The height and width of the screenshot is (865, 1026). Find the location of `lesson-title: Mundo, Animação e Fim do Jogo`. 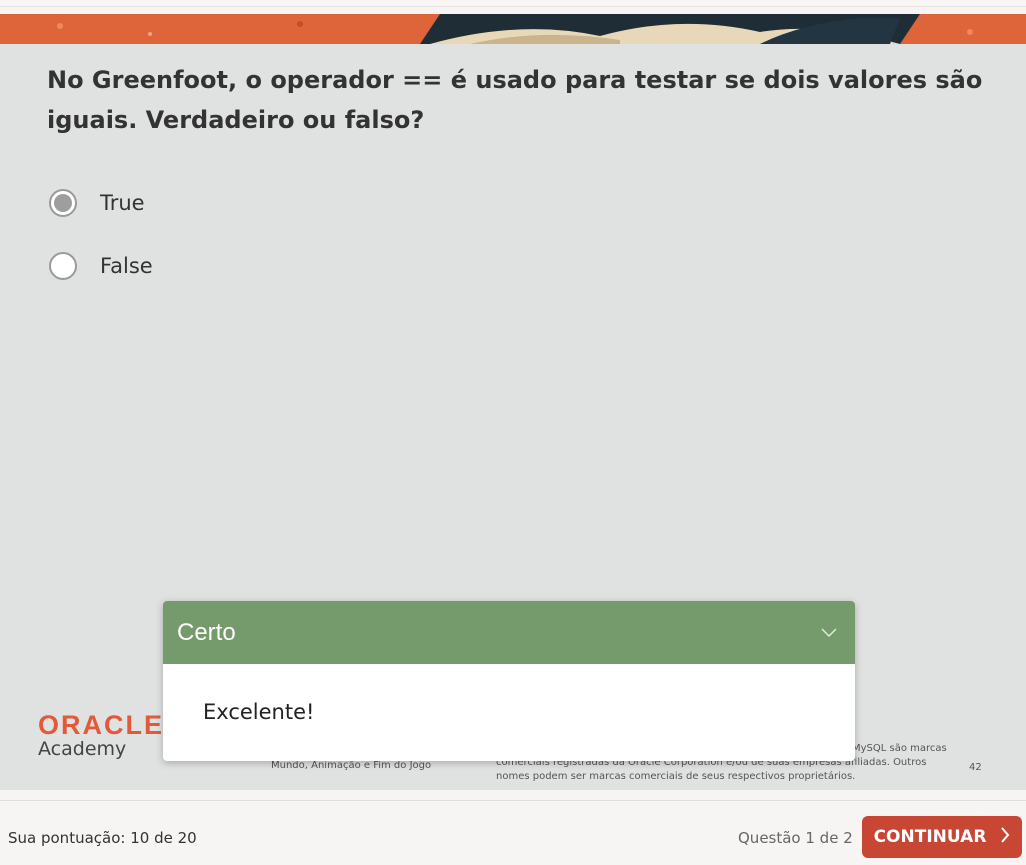

lesson-title: Mundo, Animação e Fim do Jogo is located at coordinates (351, 765).